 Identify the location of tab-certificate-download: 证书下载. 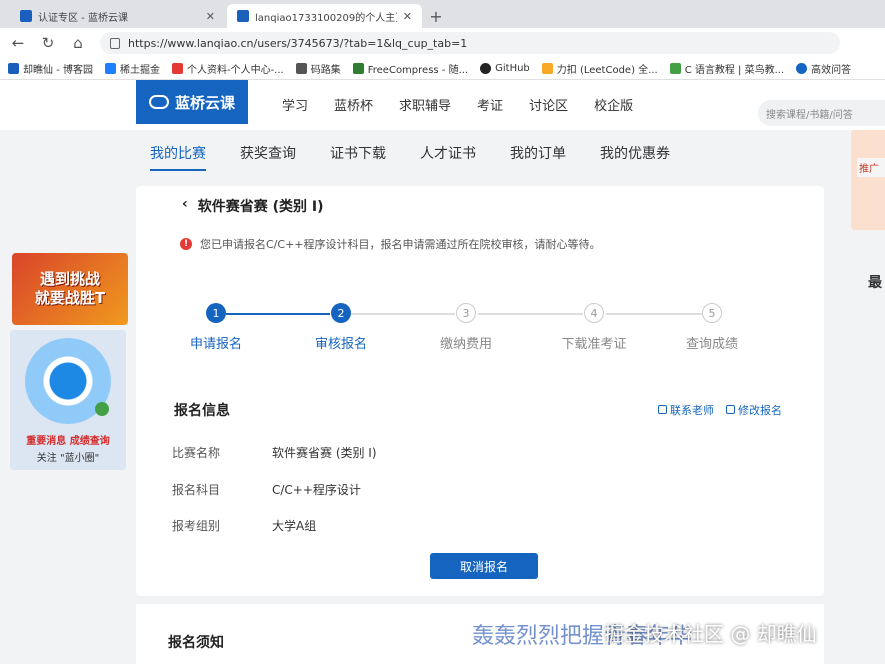
(358, 153).